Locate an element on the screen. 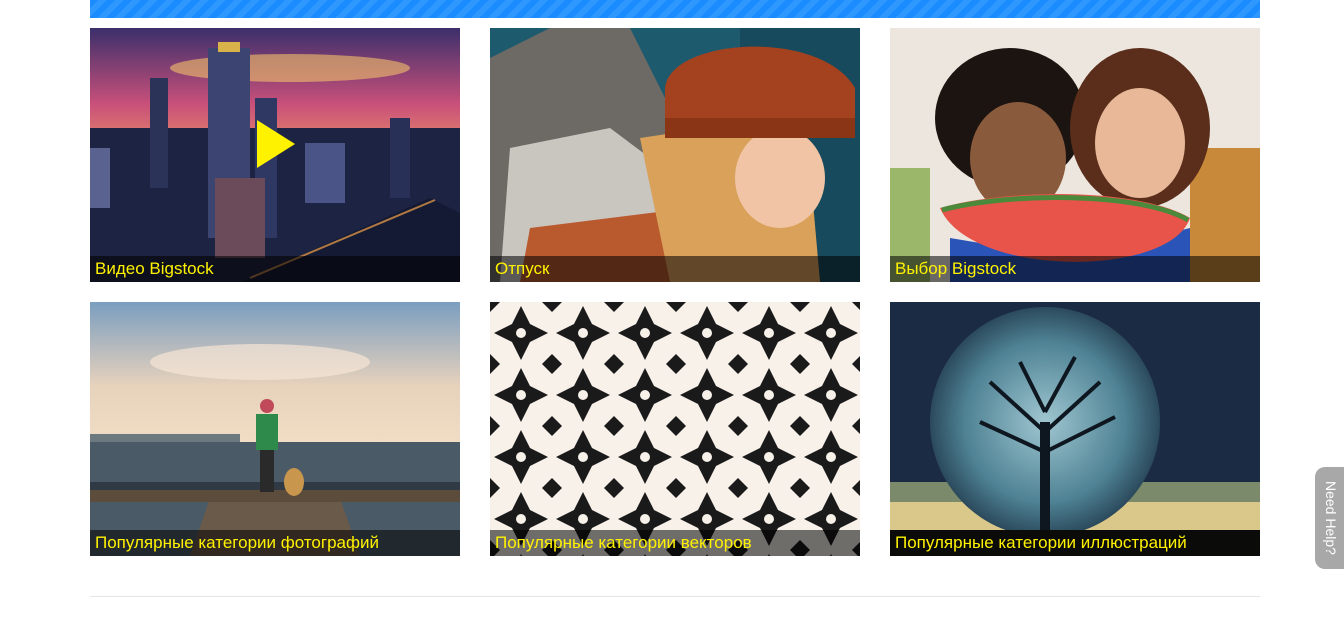 Image resolution: width=1344 pixels, height=631 pixels. tile-video-bigstock: Видео Bigstock is located at coordinates (275, 155).